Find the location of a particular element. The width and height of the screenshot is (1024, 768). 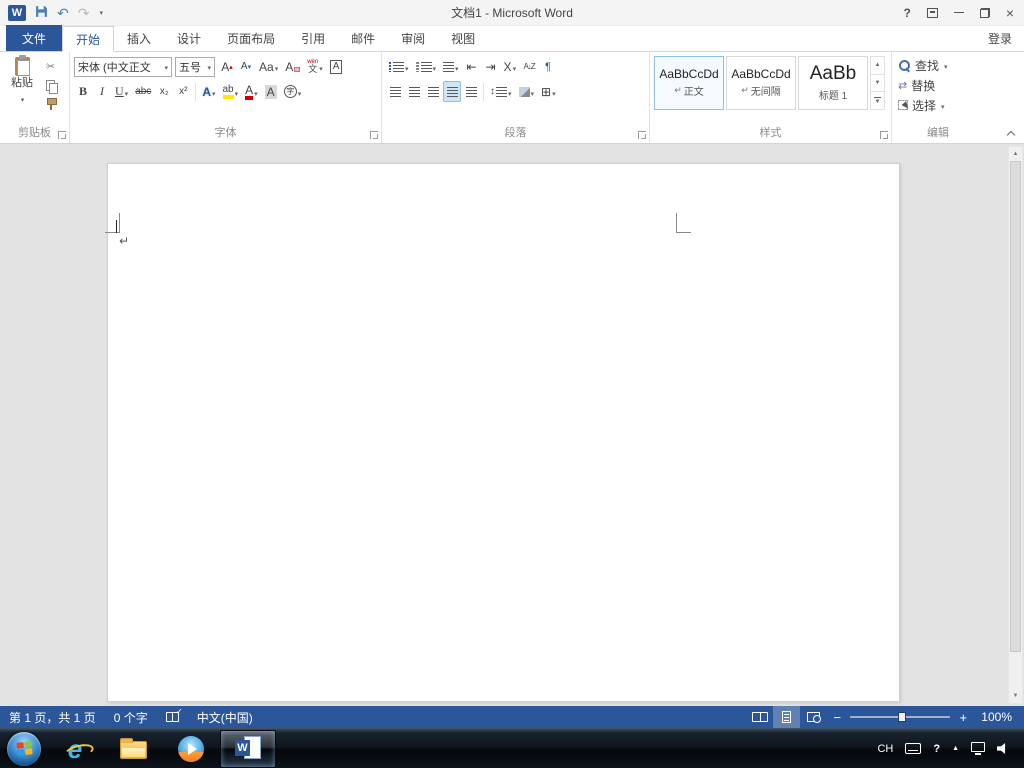

grow-font-button: A is located at coordinates (227, 66).